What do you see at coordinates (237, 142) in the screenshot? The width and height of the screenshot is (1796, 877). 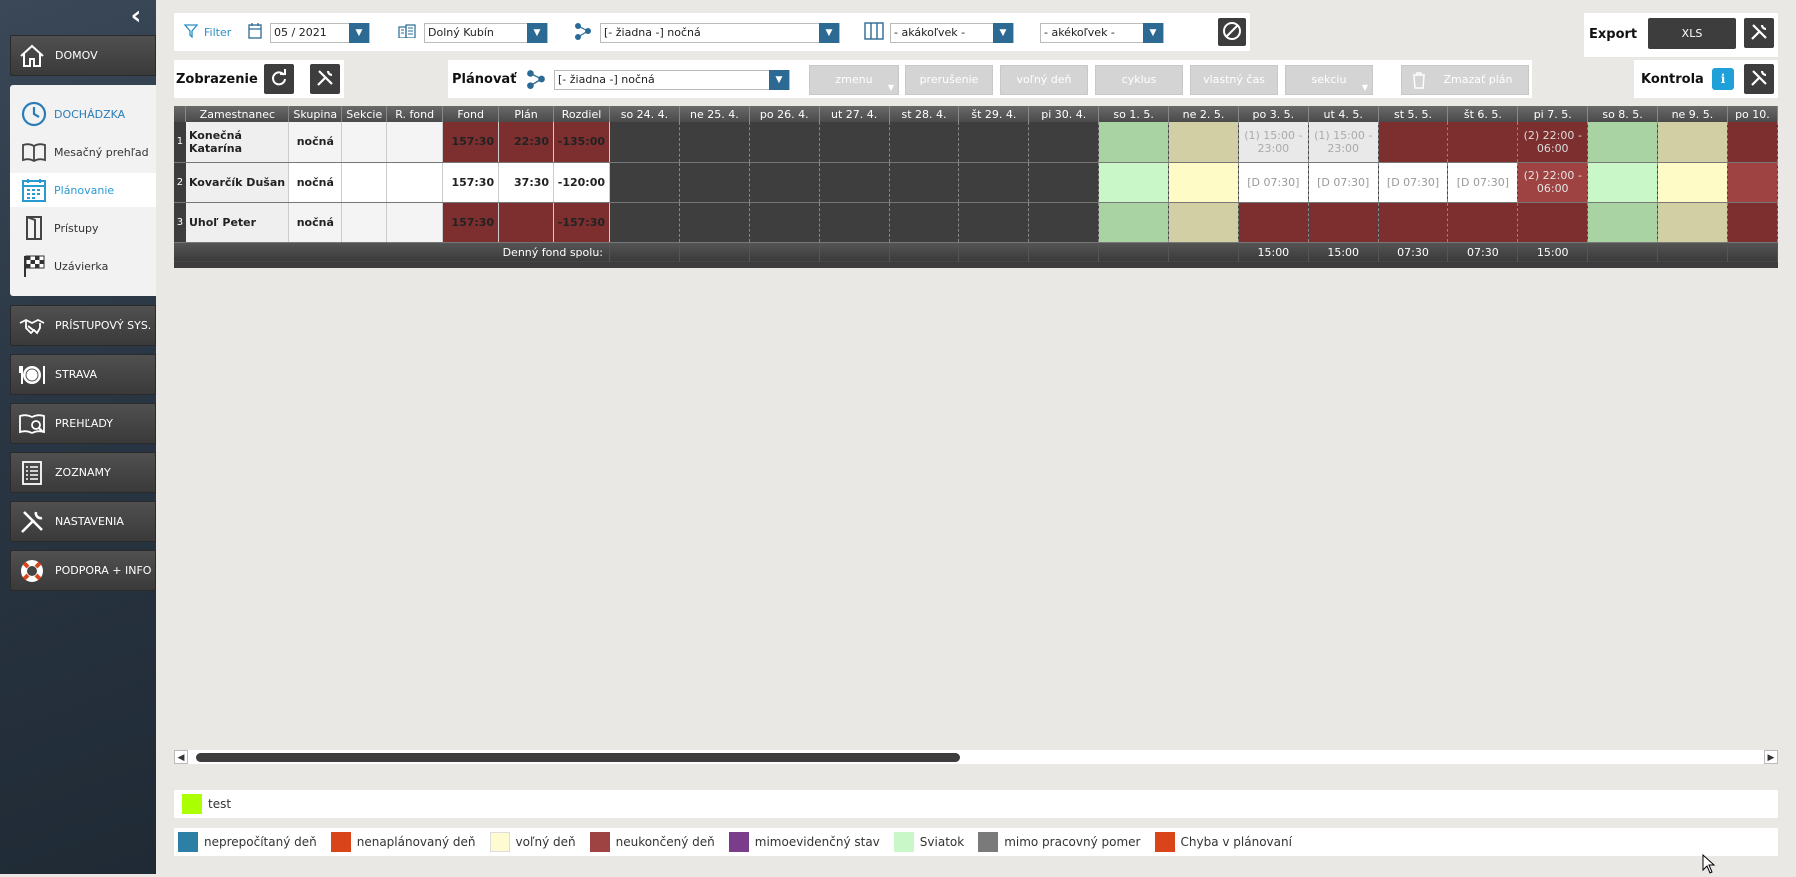 I see `employee-name: Konečná Katarína` at bounding box center [237, 142].